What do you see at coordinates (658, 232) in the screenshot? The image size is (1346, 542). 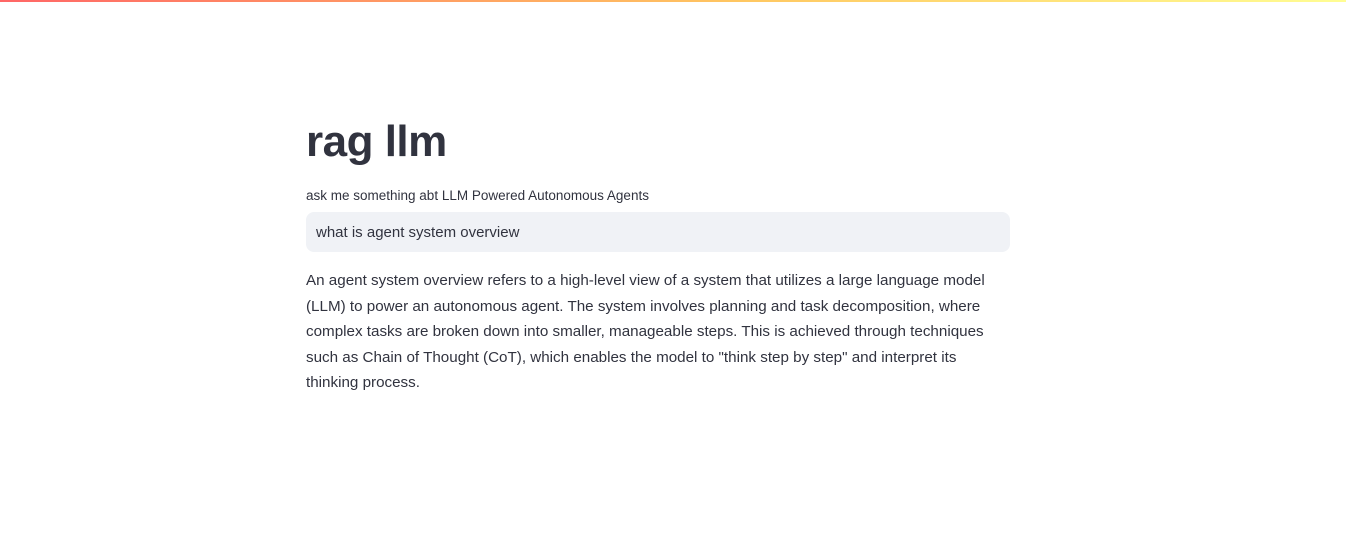 I see `query-input` at bounding box center [658, 232].